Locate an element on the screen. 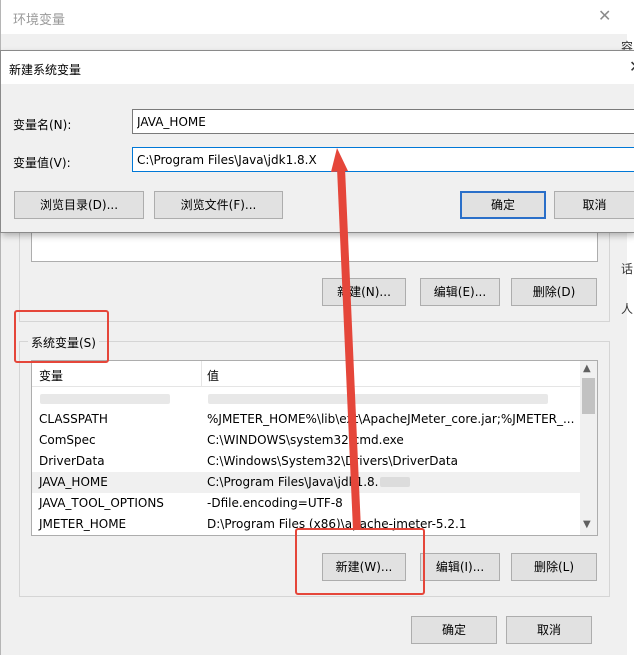  table-row-blurred is located at coordinates (306, 398).